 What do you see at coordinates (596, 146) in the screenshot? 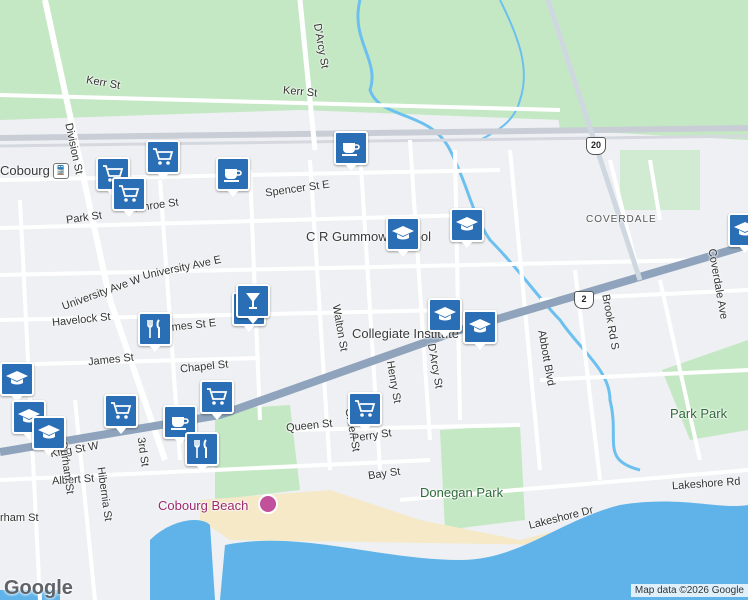
I see `route-20-shield: 20` at bounding box center [596, 146].